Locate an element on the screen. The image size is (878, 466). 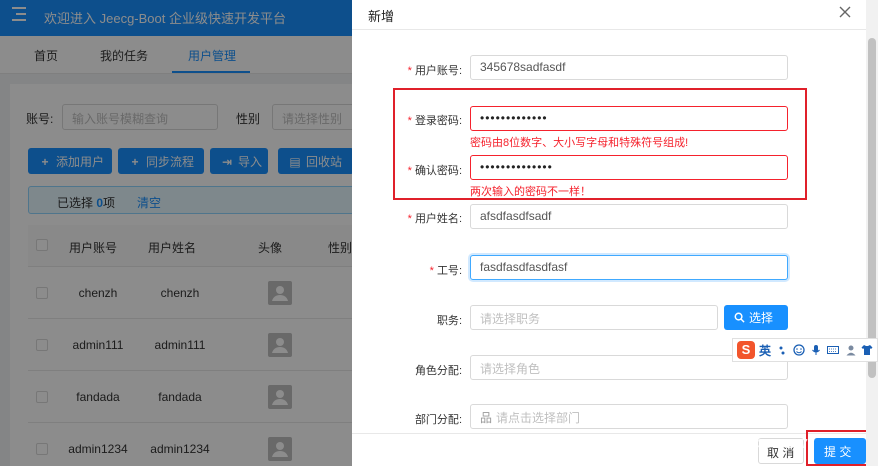
keyboard-icon is located at coordinates (833, 350).